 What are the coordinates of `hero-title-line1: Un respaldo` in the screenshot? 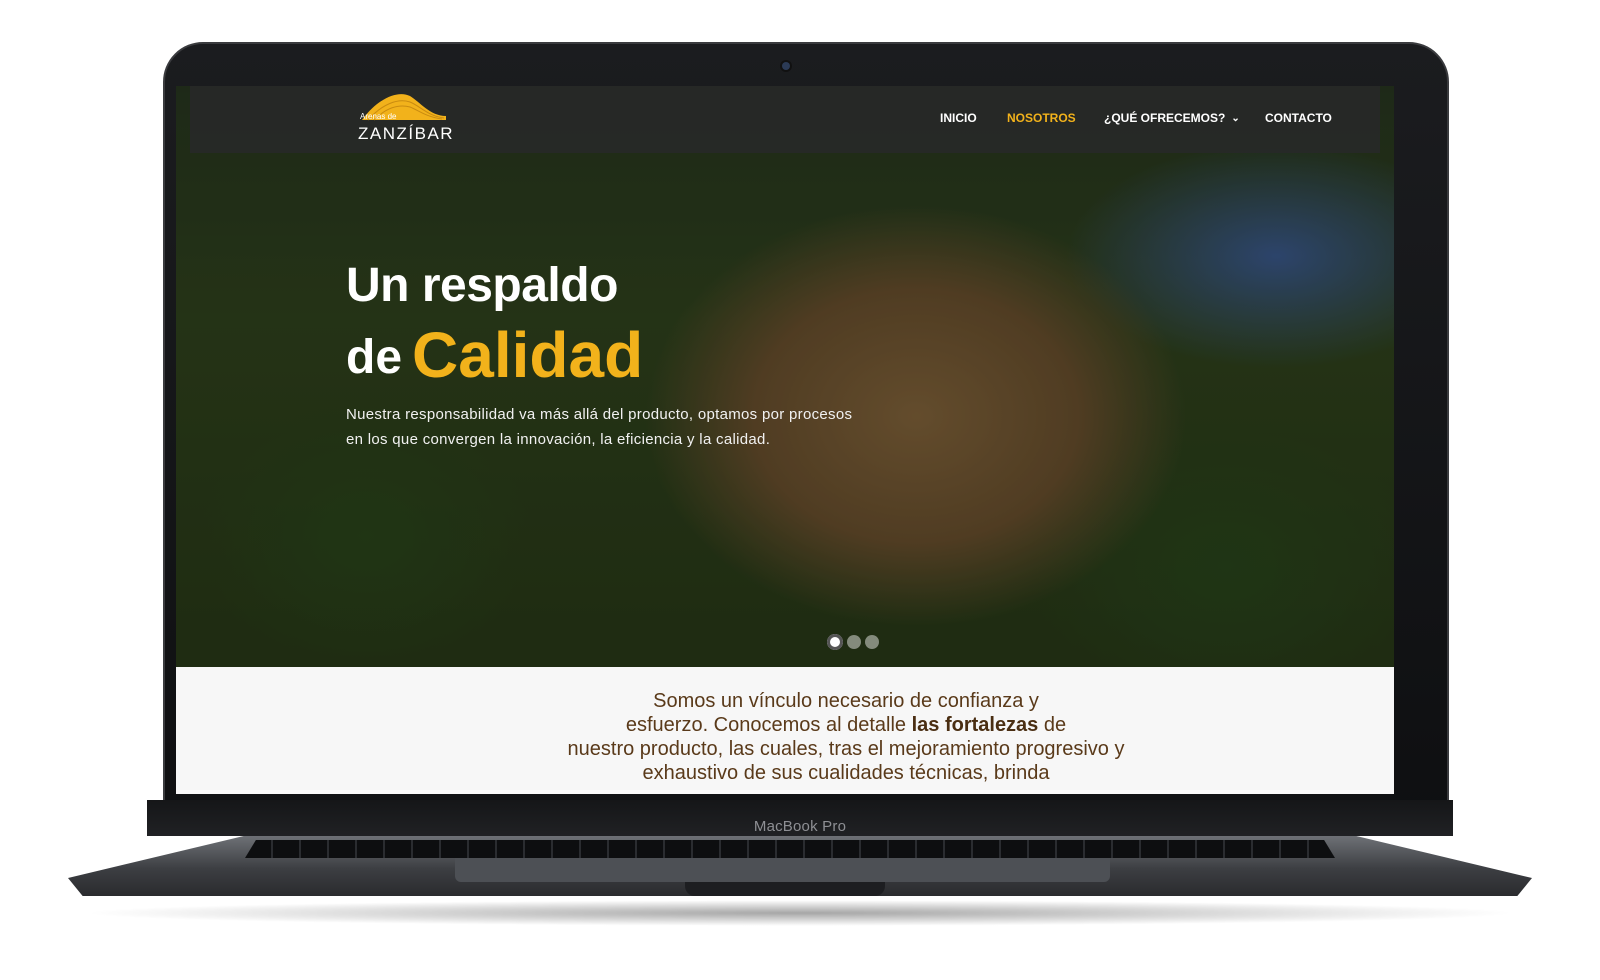 It's located at (482, 285).